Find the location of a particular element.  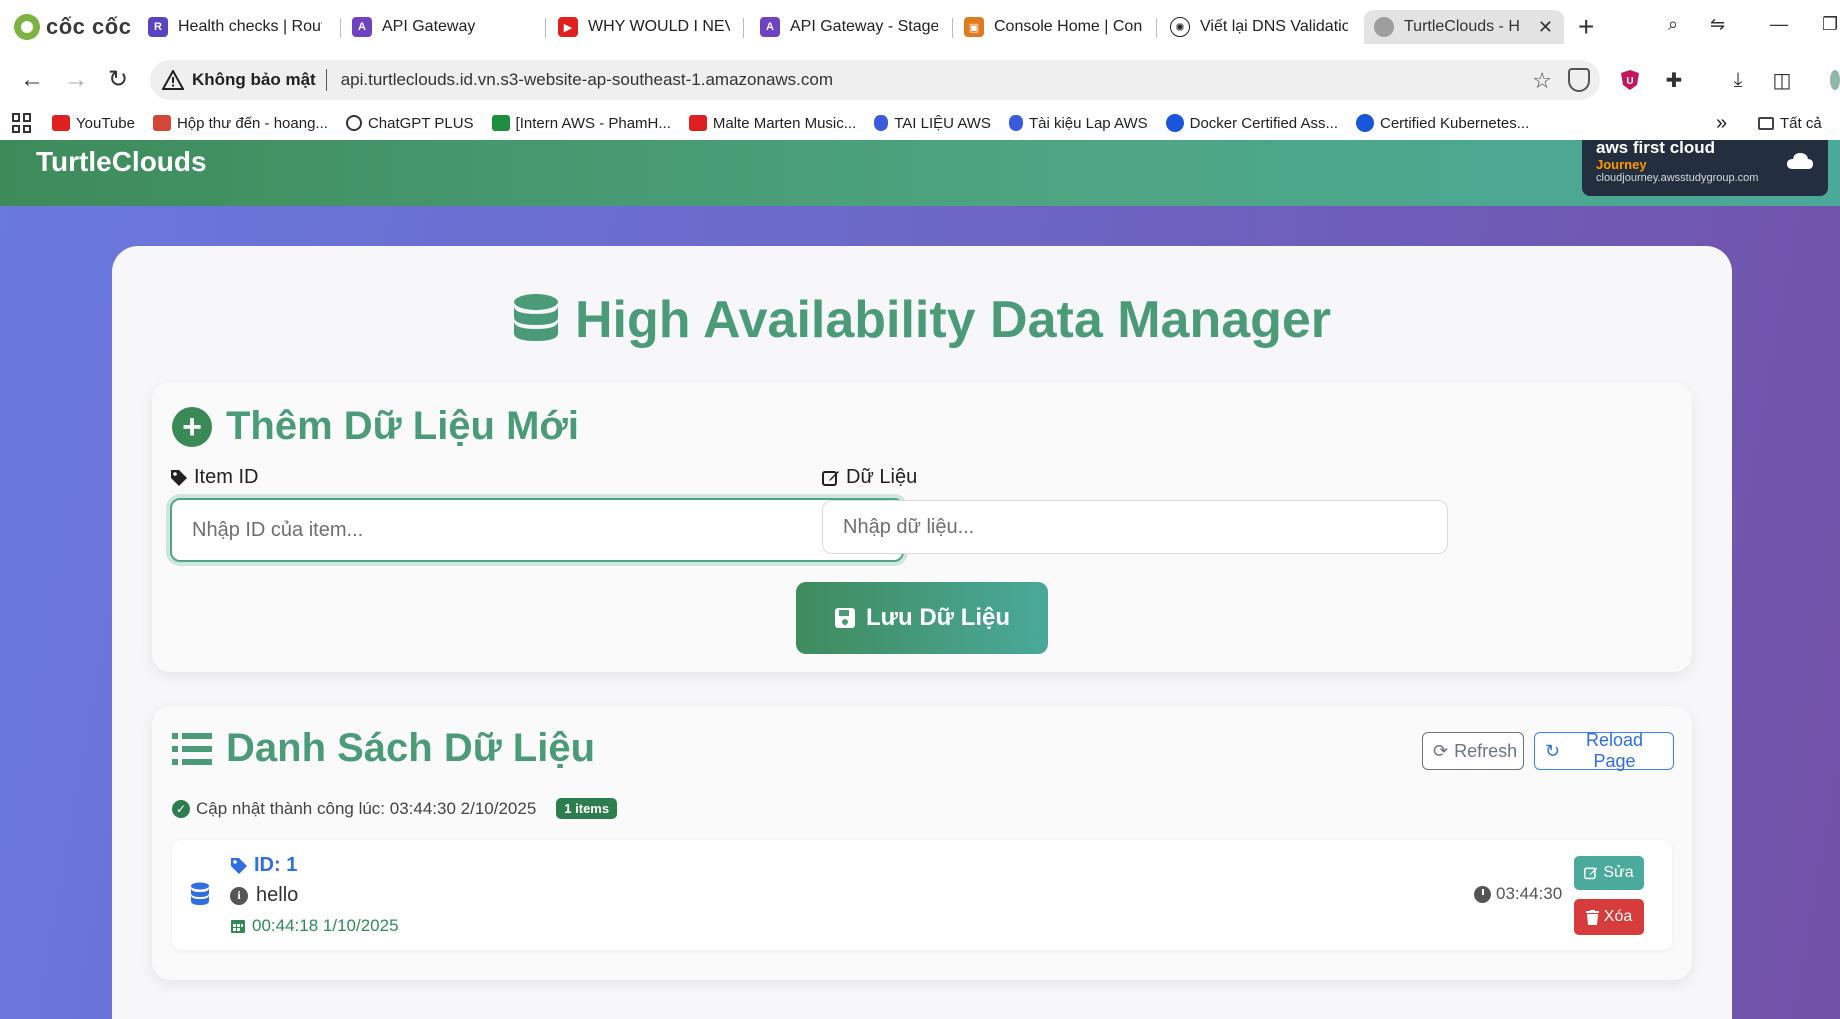

reload-page-button: ↻ Reload Page is located at coordinates (1604, 750).